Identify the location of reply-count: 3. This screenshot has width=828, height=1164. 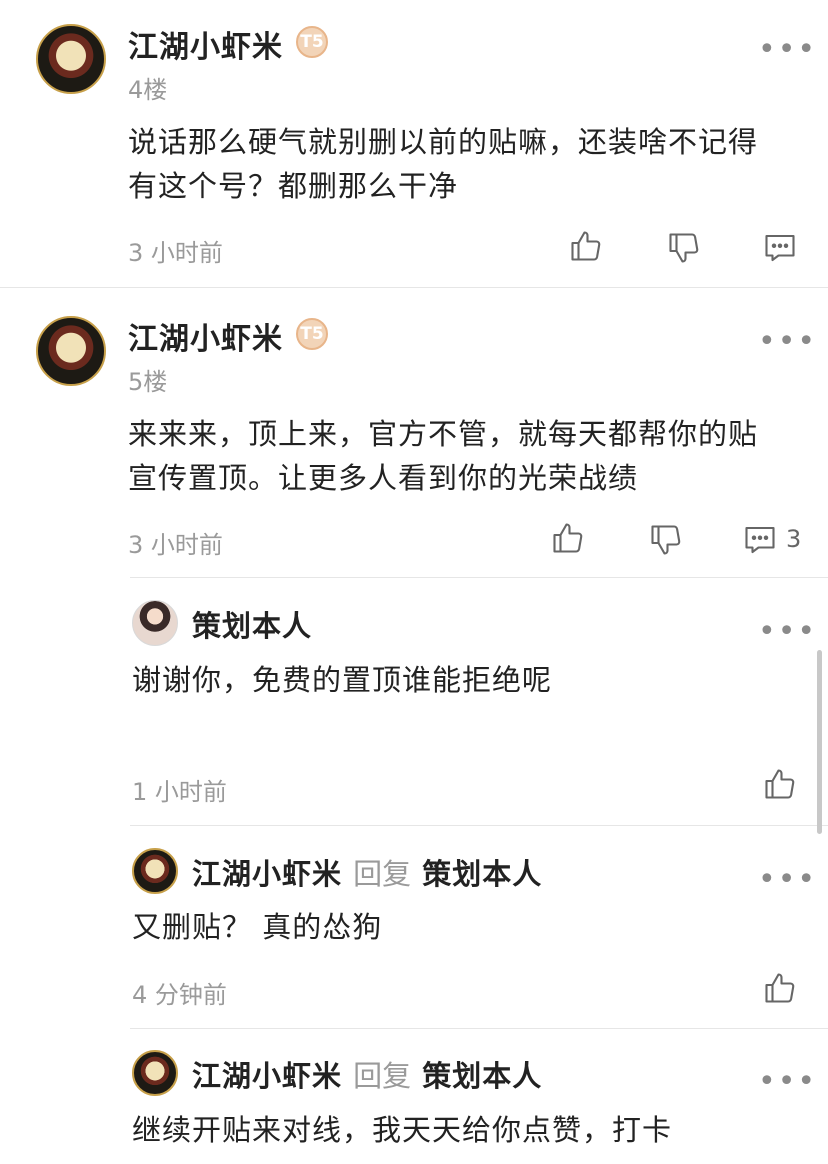
(793, 539).